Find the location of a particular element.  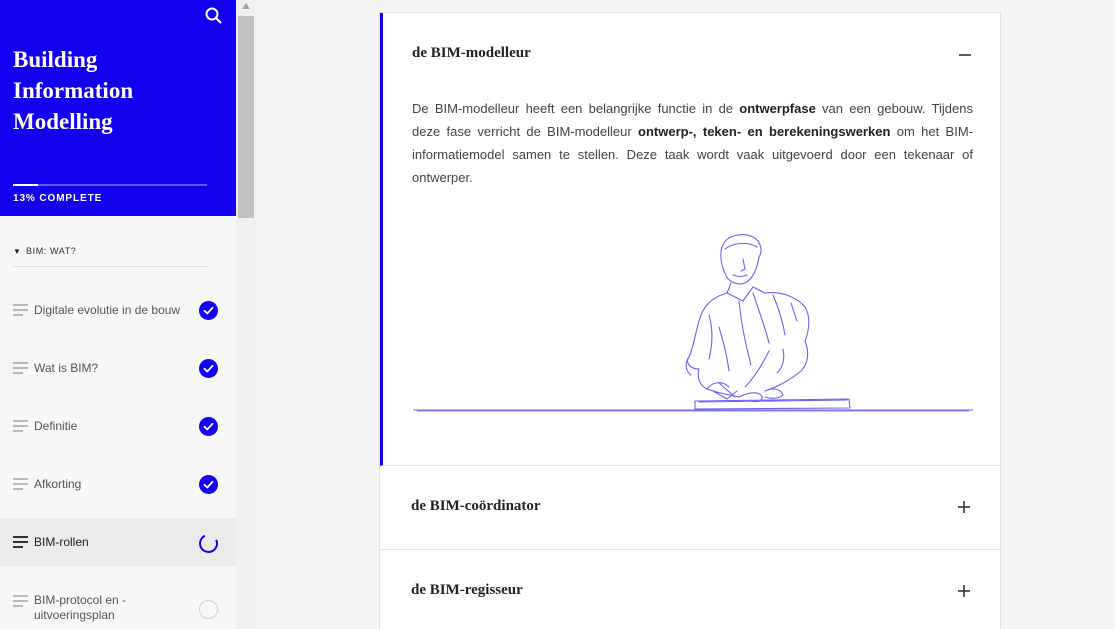

course-progress-bar is located at coordinates (110, 185).